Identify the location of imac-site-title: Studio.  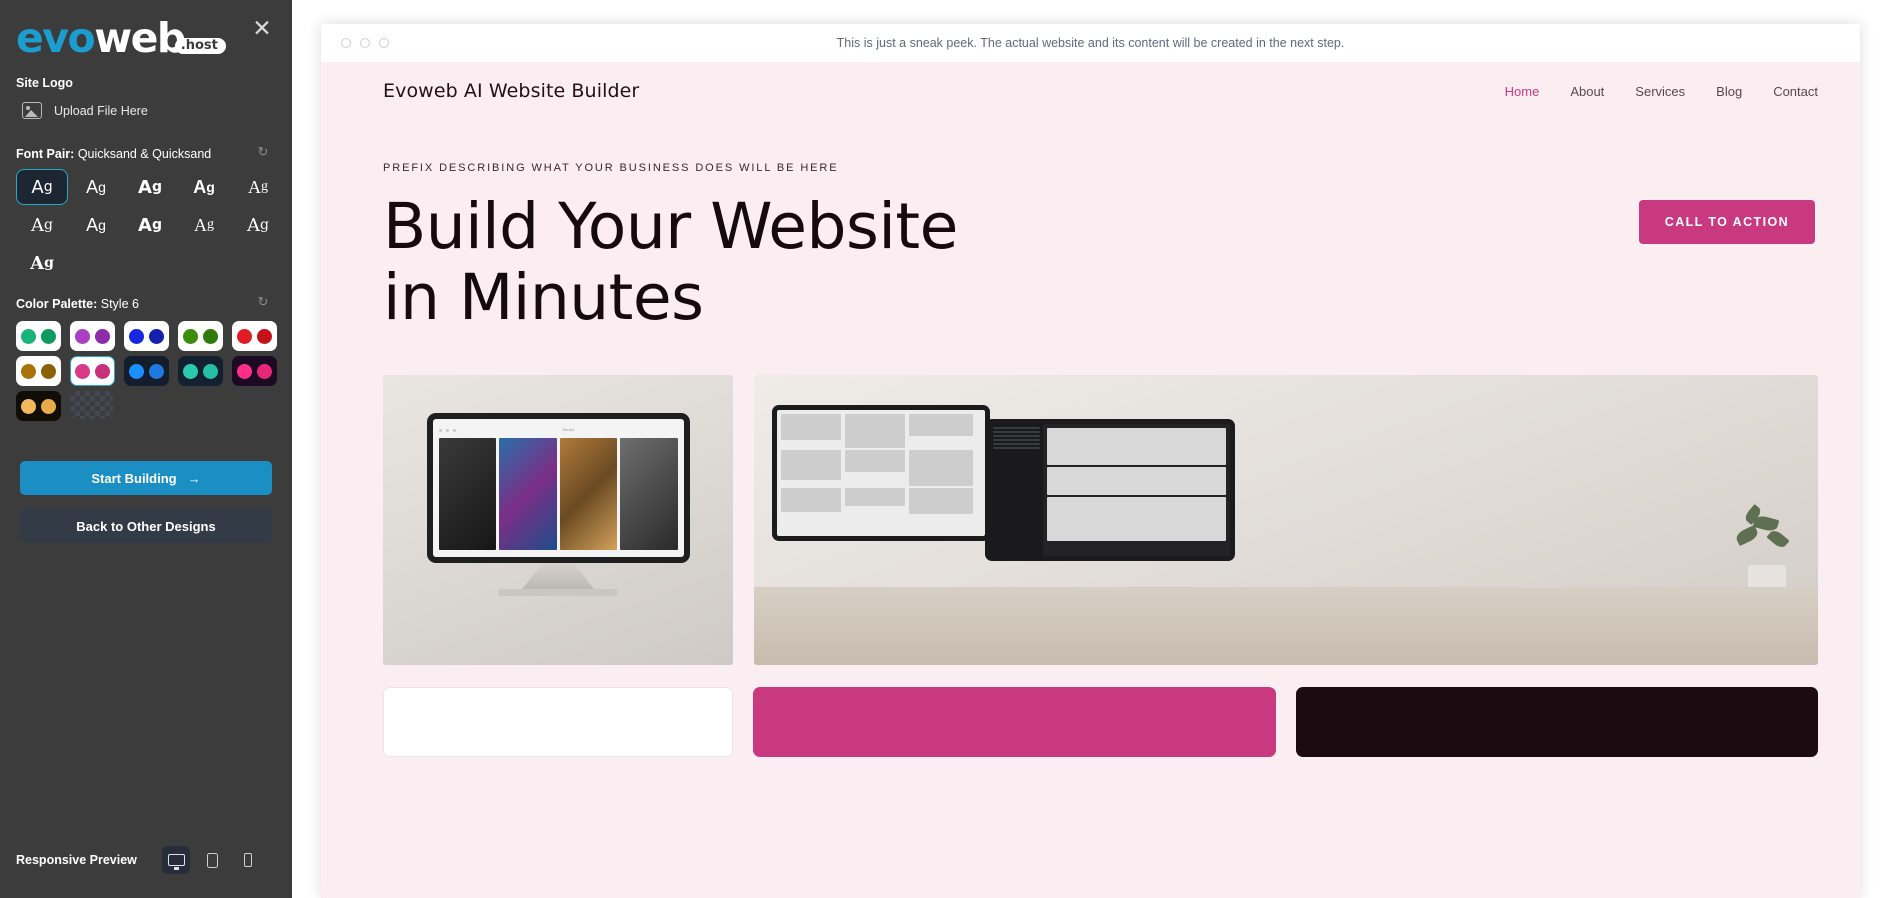
(568, 430).